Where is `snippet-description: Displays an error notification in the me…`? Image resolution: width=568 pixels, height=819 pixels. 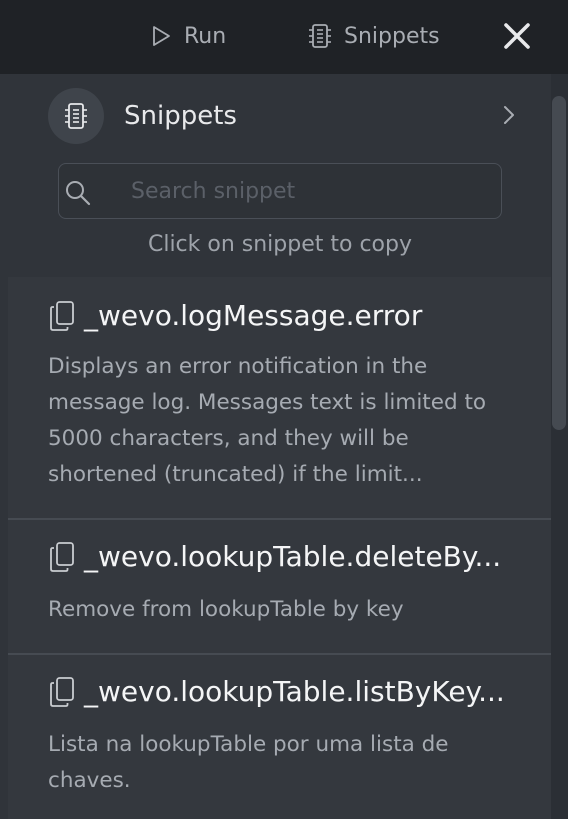
snippet-description: Displays an error notification in the me… is located at coordinates (267, 420).